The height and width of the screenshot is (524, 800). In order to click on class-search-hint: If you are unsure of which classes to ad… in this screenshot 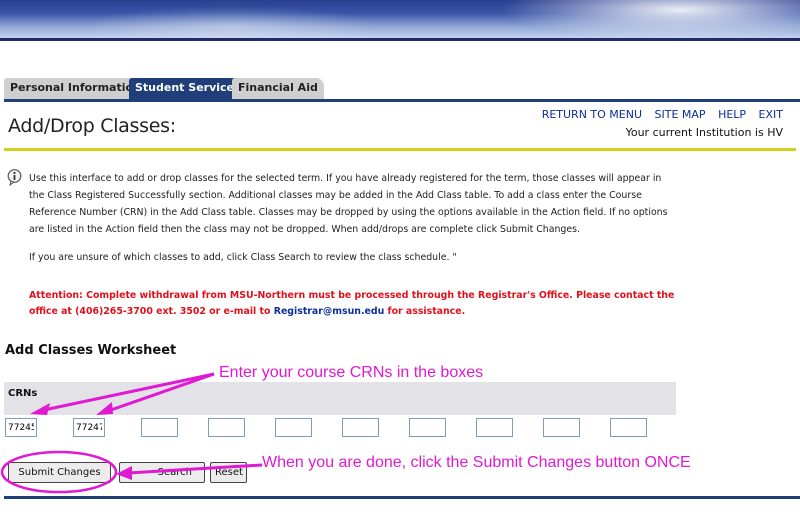, I will do `click(243, 257)`.